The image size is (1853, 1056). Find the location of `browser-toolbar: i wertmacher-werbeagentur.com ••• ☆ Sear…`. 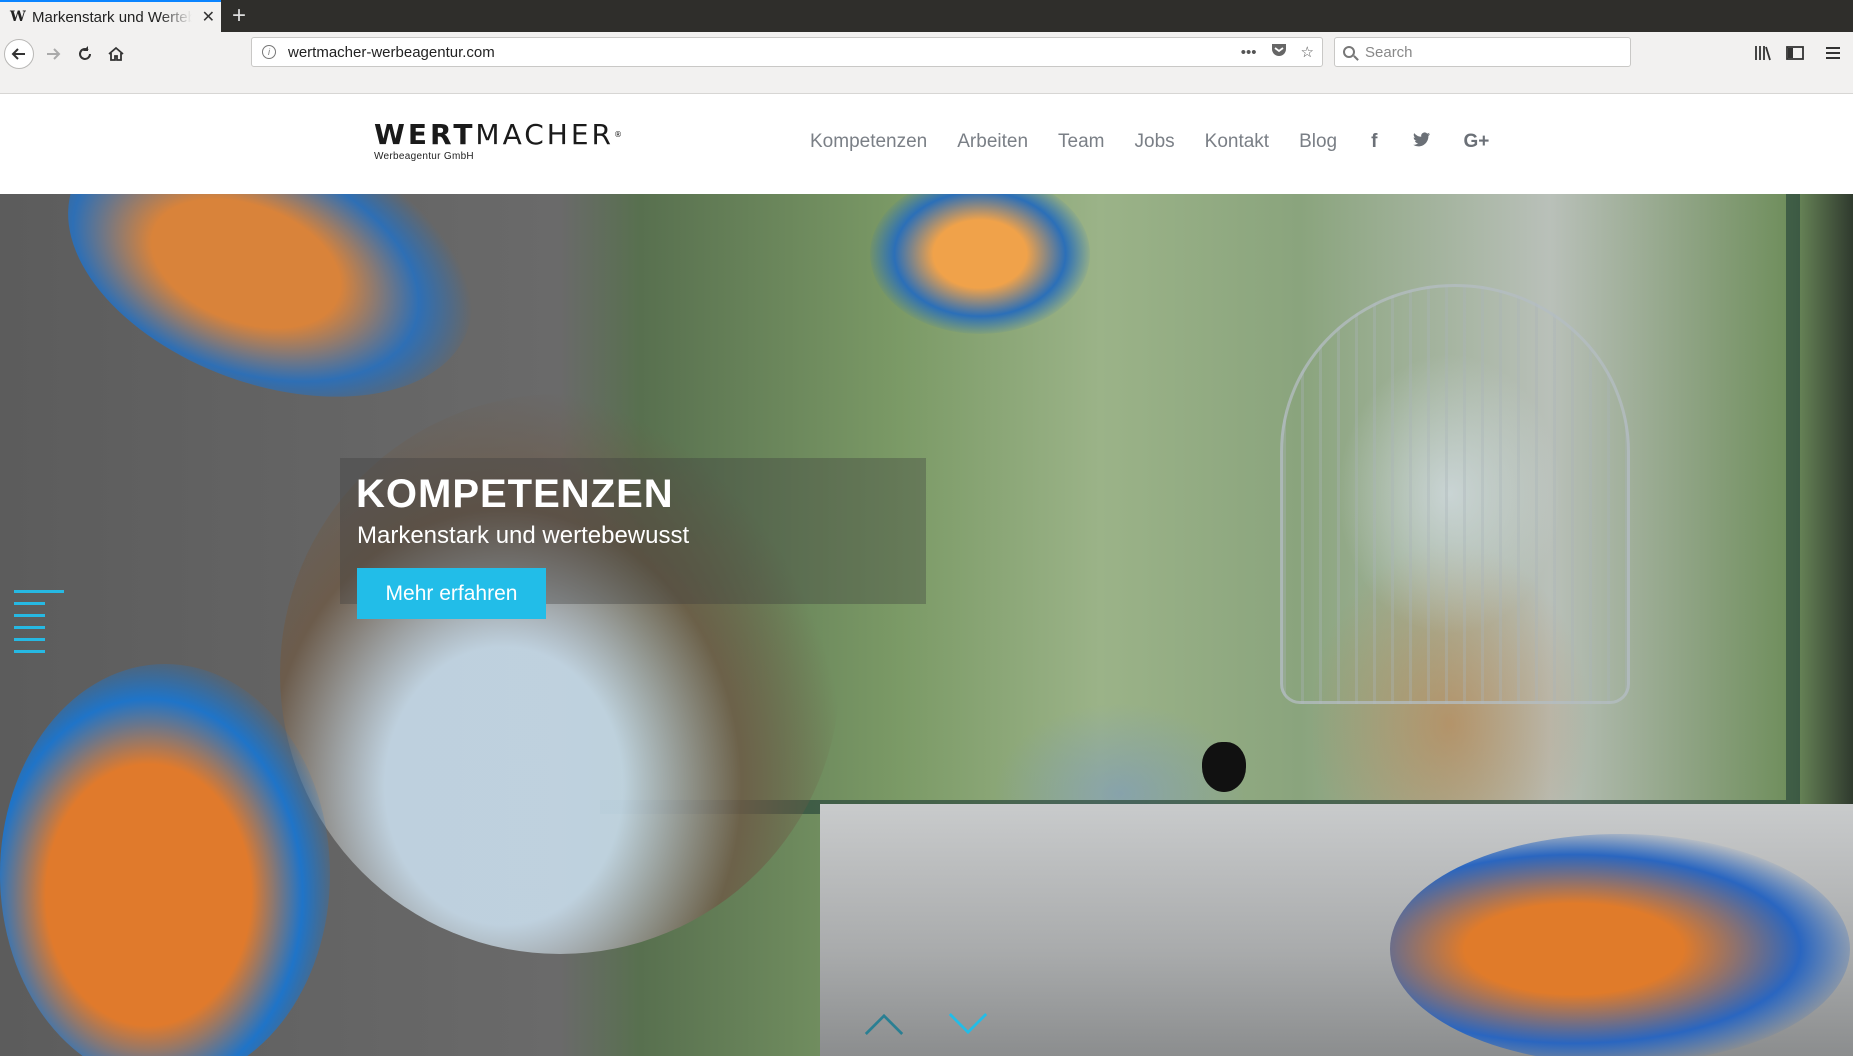

browser-toolbar: i wertmacher-werbeagentur.com ••• ☆ Sear… is located at coordinates (926, 63).